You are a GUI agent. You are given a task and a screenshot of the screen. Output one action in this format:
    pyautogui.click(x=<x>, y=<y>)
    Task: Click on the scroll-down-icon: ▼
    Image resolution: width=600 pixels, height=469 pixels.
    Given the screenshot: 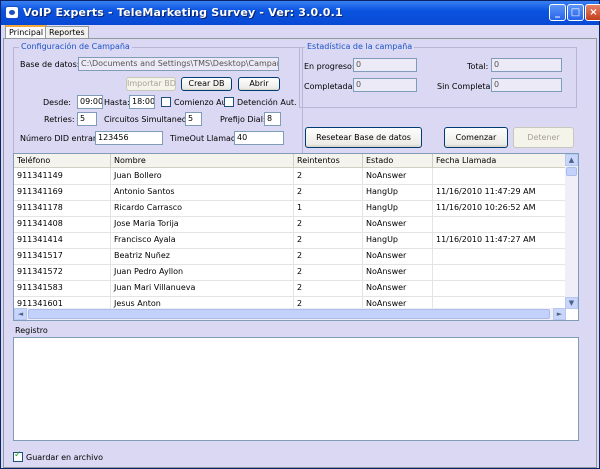 What is the action you would take?
    pyautogui.click(x=571, y=303)
    